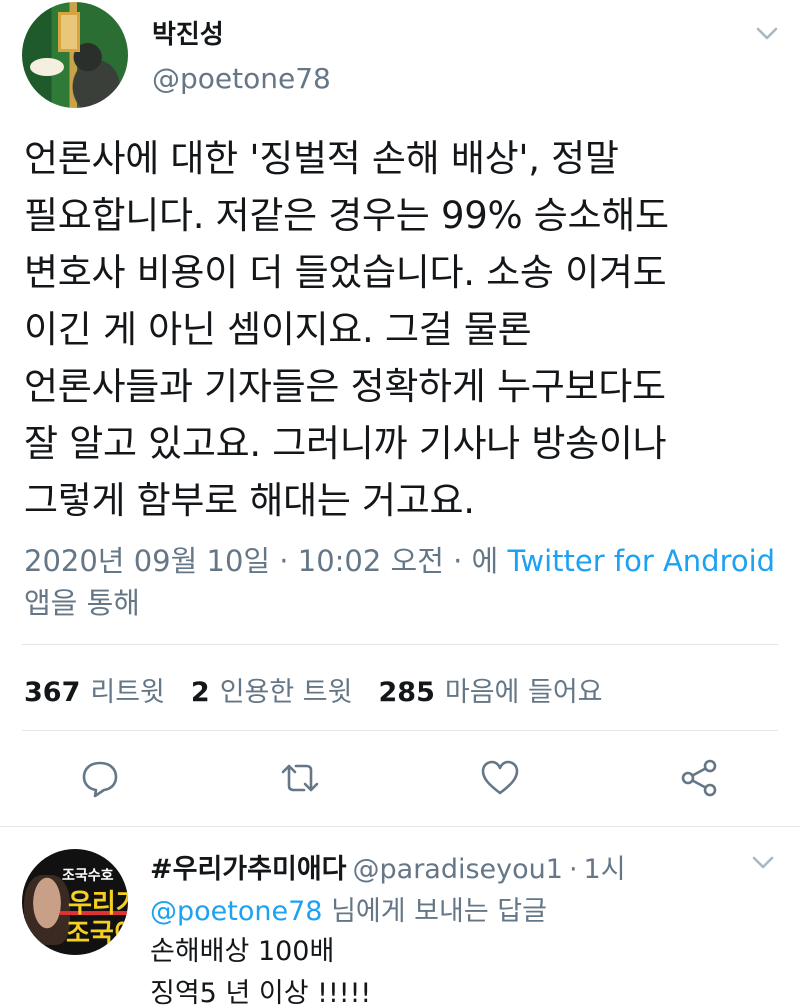 The width and height of the screenshot is (800, 1008). Describe the element at coordinates (248, 869) in the screenshot. I see `reply-author-name: #우리가추미애다` at that location.